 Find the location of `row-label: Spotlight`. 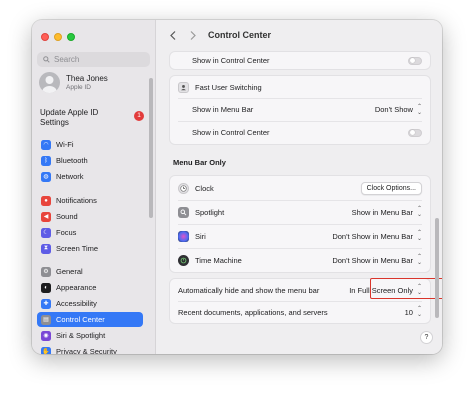

row-label: Spotlight is located at coordinates (210, 212).